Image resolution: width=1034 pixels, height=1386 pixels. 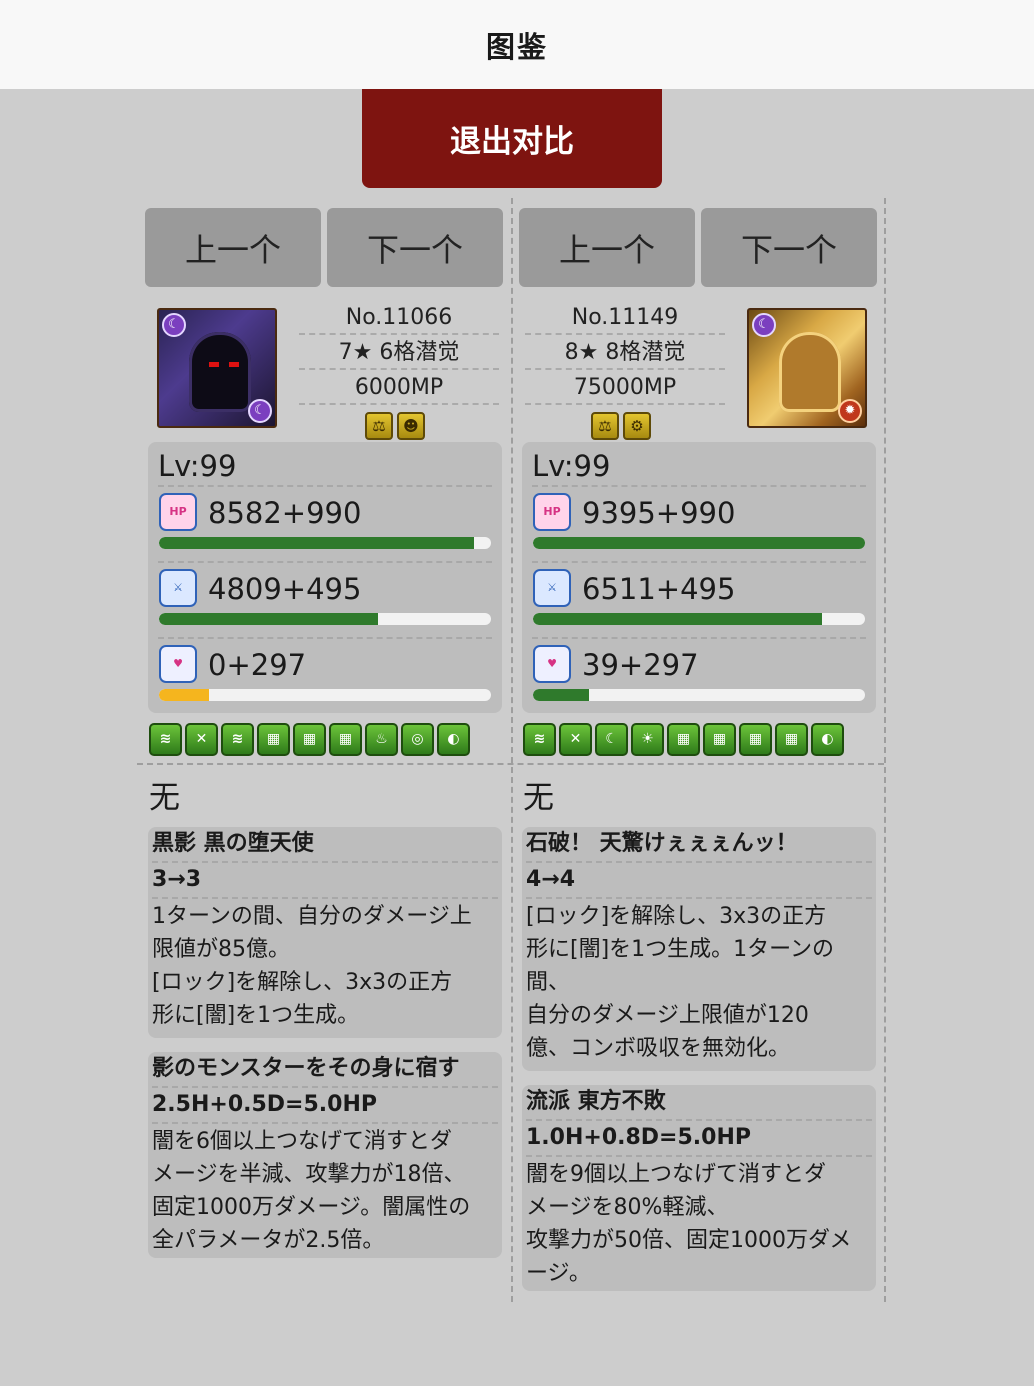 I want to click on swirl-icon: ◎, so click(x=417, y=739).